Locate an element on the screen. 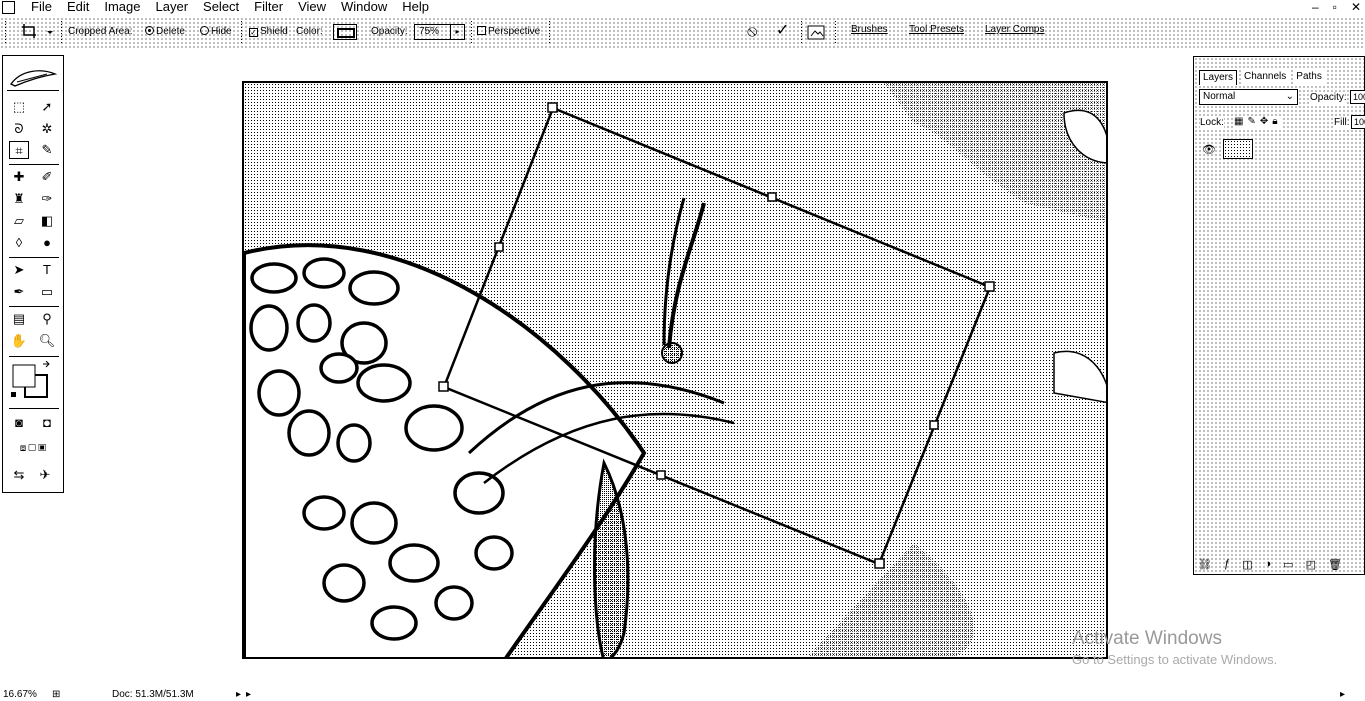  menu-view: View is located at coordinates (312, 7).